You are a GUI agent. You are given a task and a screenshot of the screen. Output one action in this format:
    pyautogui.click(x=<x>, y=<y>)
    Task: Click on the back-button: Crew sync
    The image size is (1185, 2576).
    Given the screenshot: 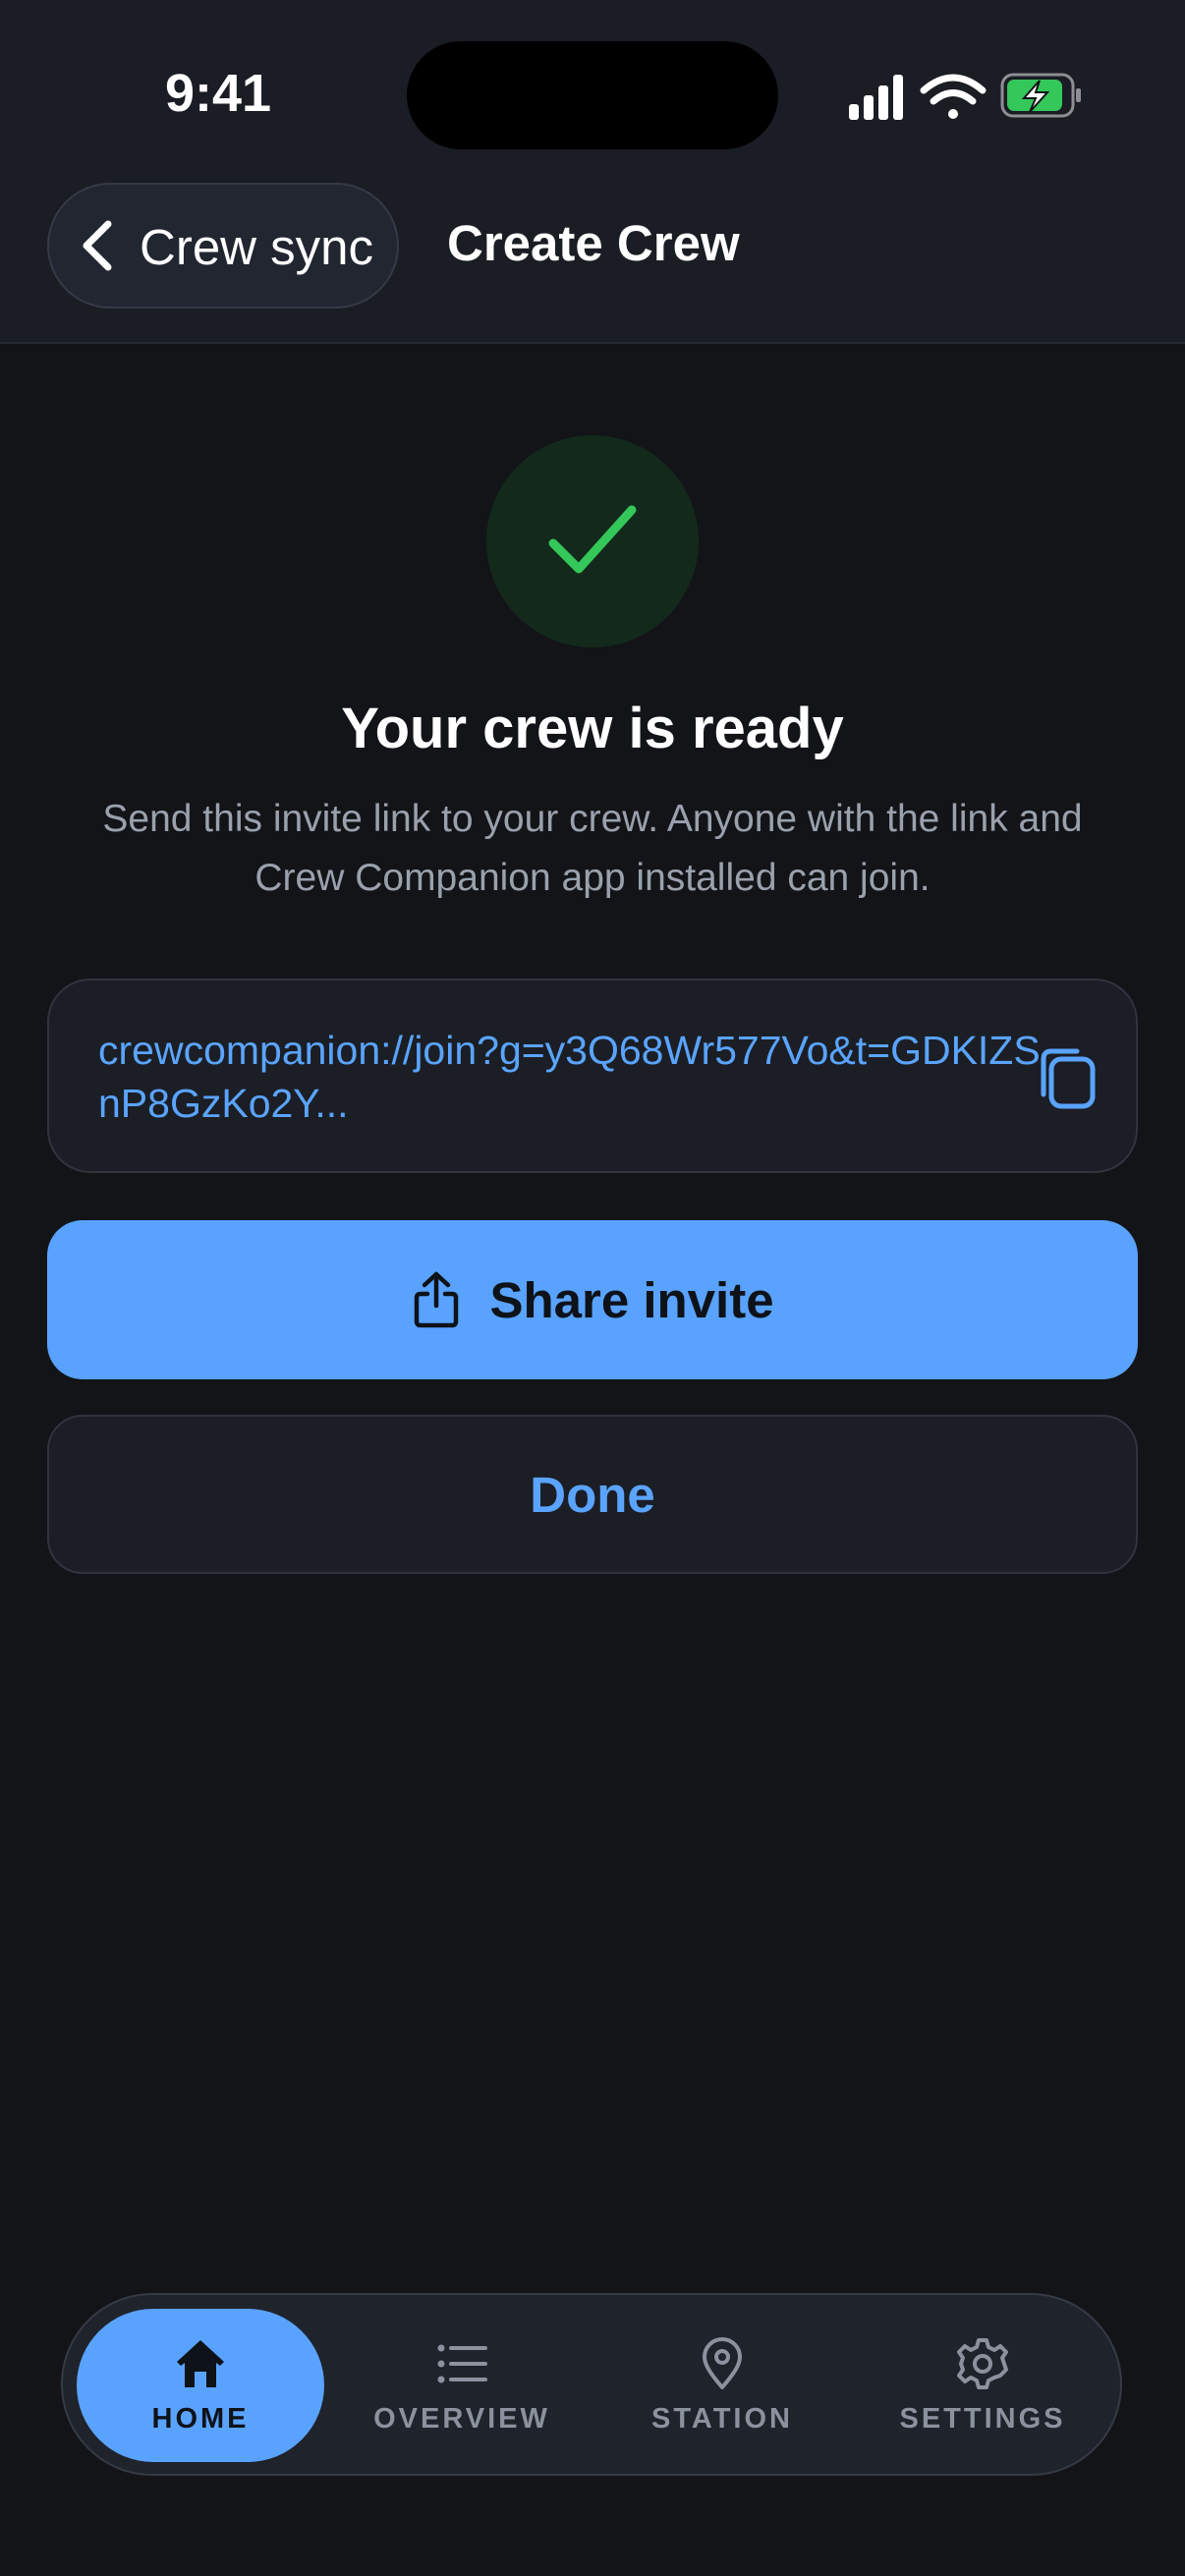 What is the action you would take?
    pyautogui.click(x=223, y=245)
    